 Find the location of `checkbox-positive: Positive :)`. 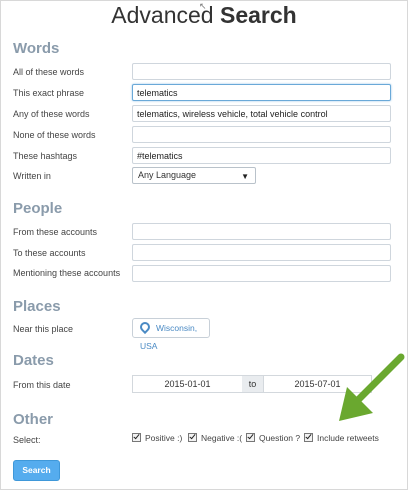

checkbox-positive: Positive :) is located at coordinates (157, 438).